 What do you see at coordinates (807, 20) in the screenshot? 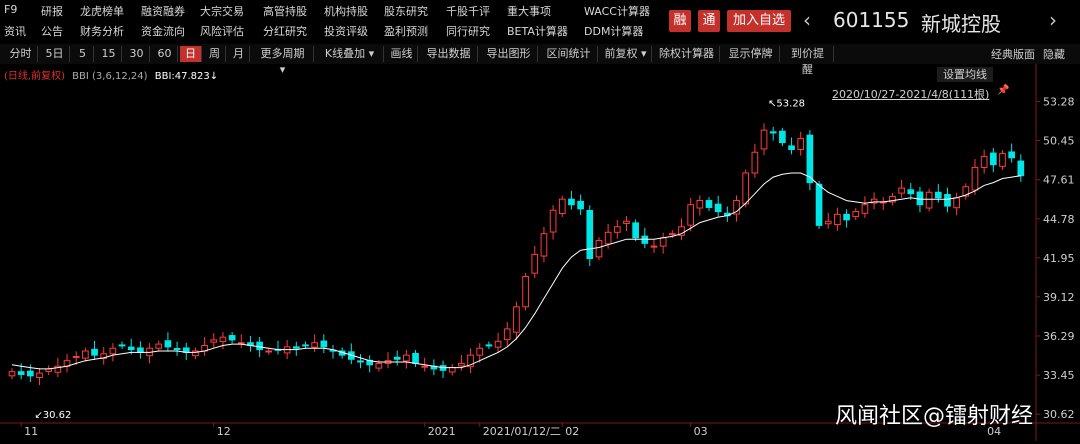
I see `prev-stock-icon: ‹` at bounding box center [807, 20].